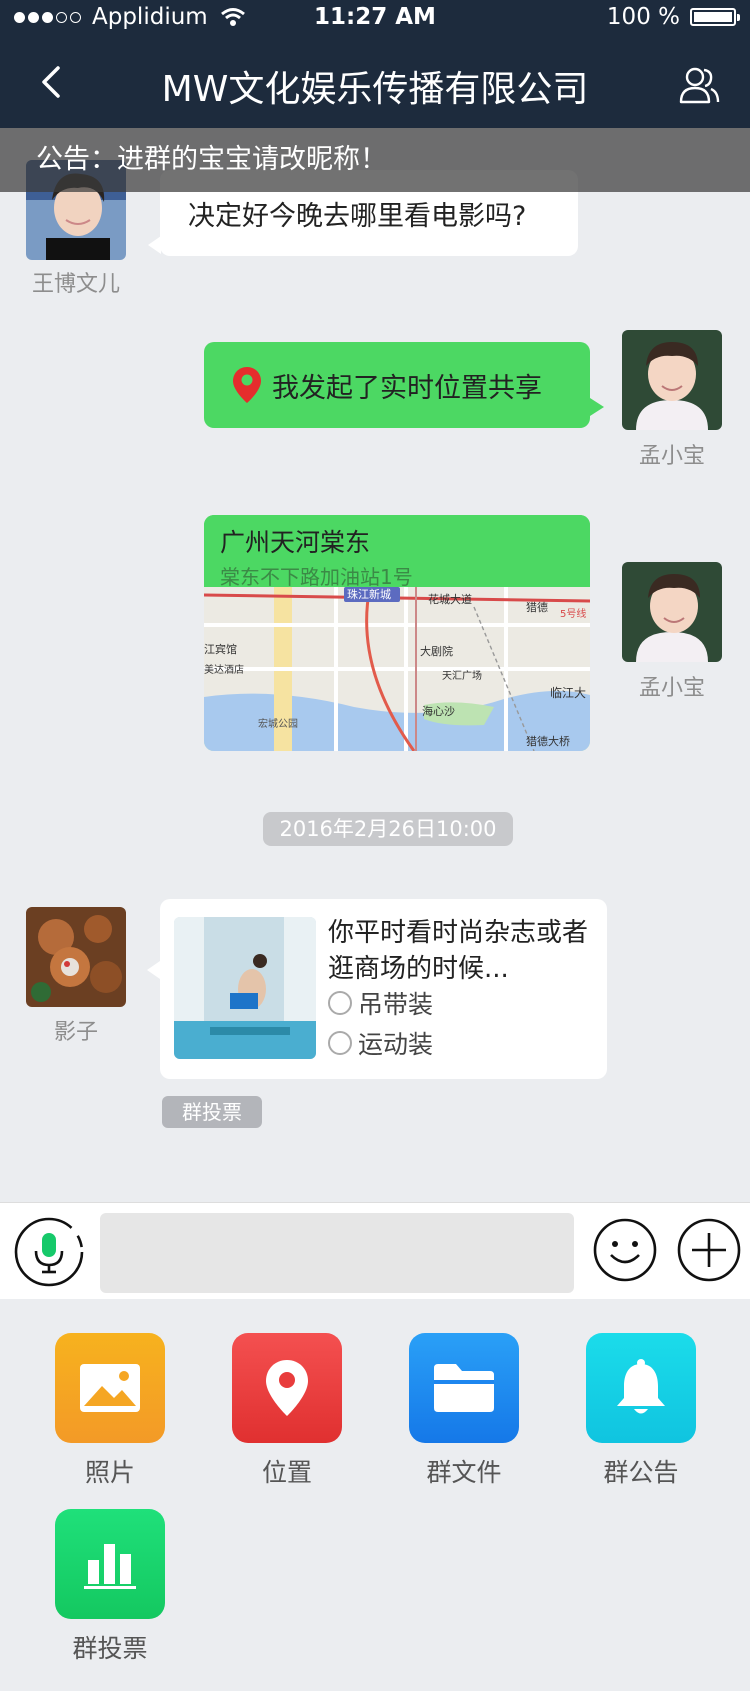  Describe the element at coordinates (278, 723) in the screenshot. I see `map-label: 宏城公园` at that location.